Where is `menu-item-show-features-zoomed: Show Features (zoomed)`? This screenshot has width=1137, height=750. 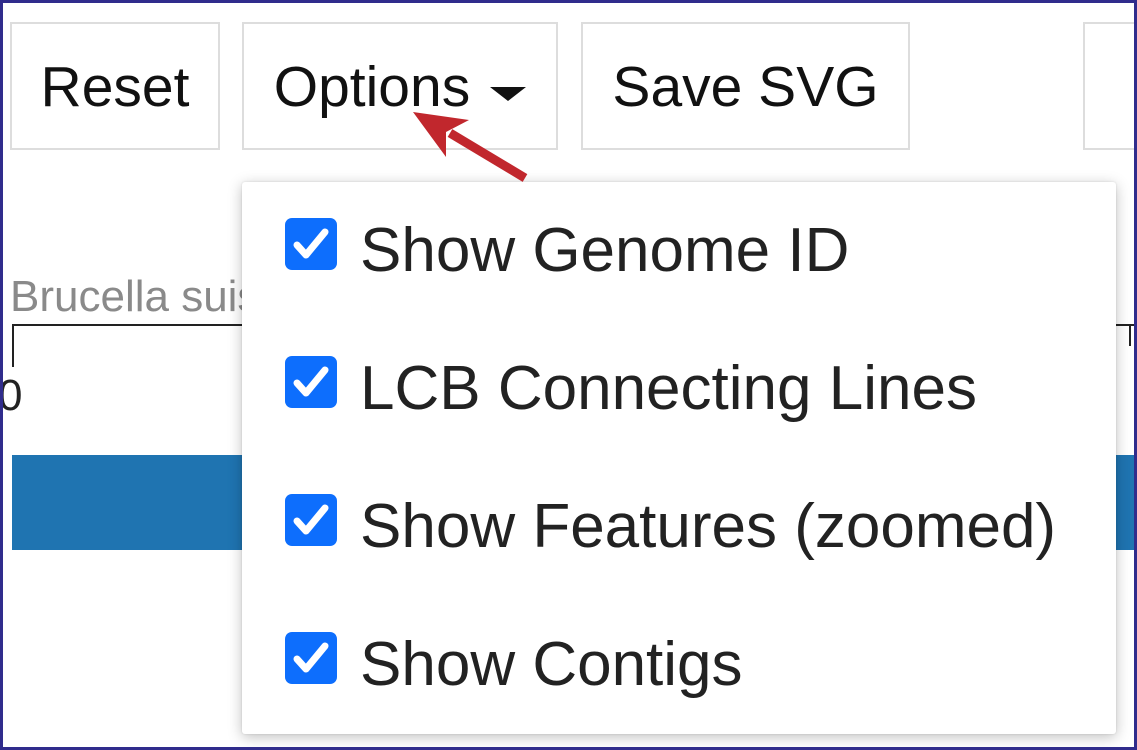
menu-item-show-features-zoomed: Show Features (zoomed) is located at coordinates (679, 527).